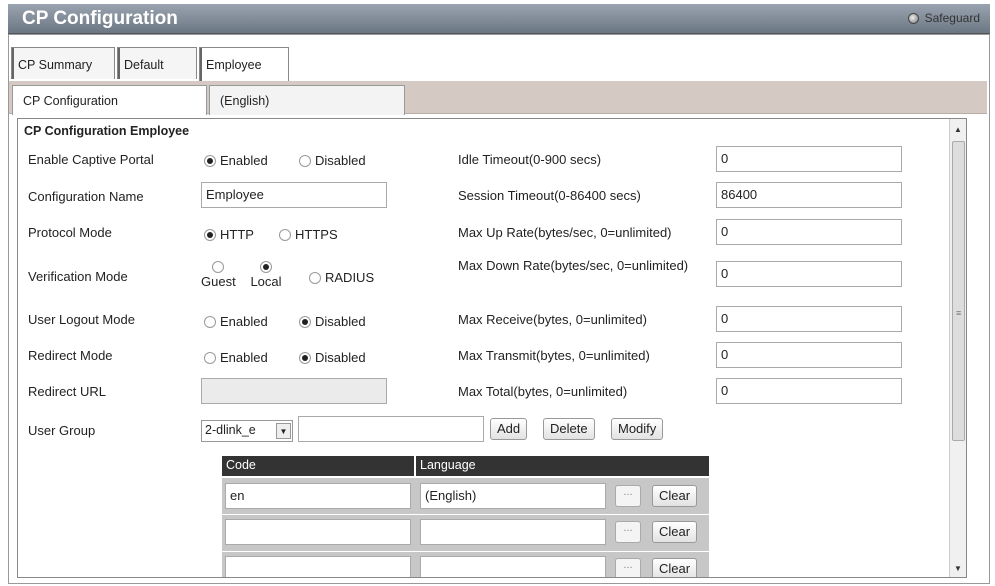 The width and height of the screenshot is (995, 586). What do you see at coordinates (569, 429) in the screenshot?
I see `delete-button: Delete` at bounding box center [569, 429].